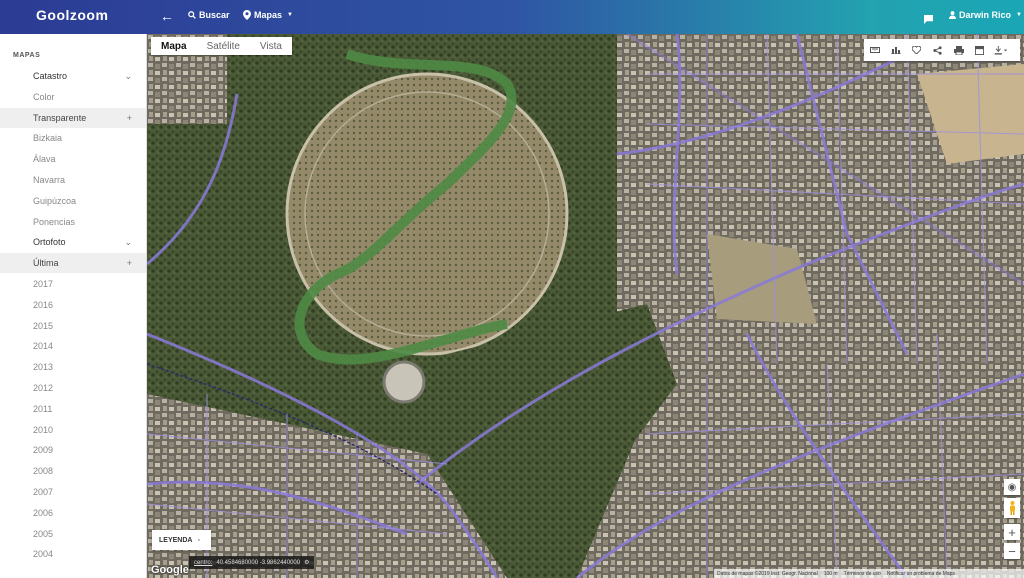 This screenshot has height=578, width=1024. Describe the element at coordinates (73, 492) in the screenshot. I see `sidebar-item-2007: 2007` at that location.